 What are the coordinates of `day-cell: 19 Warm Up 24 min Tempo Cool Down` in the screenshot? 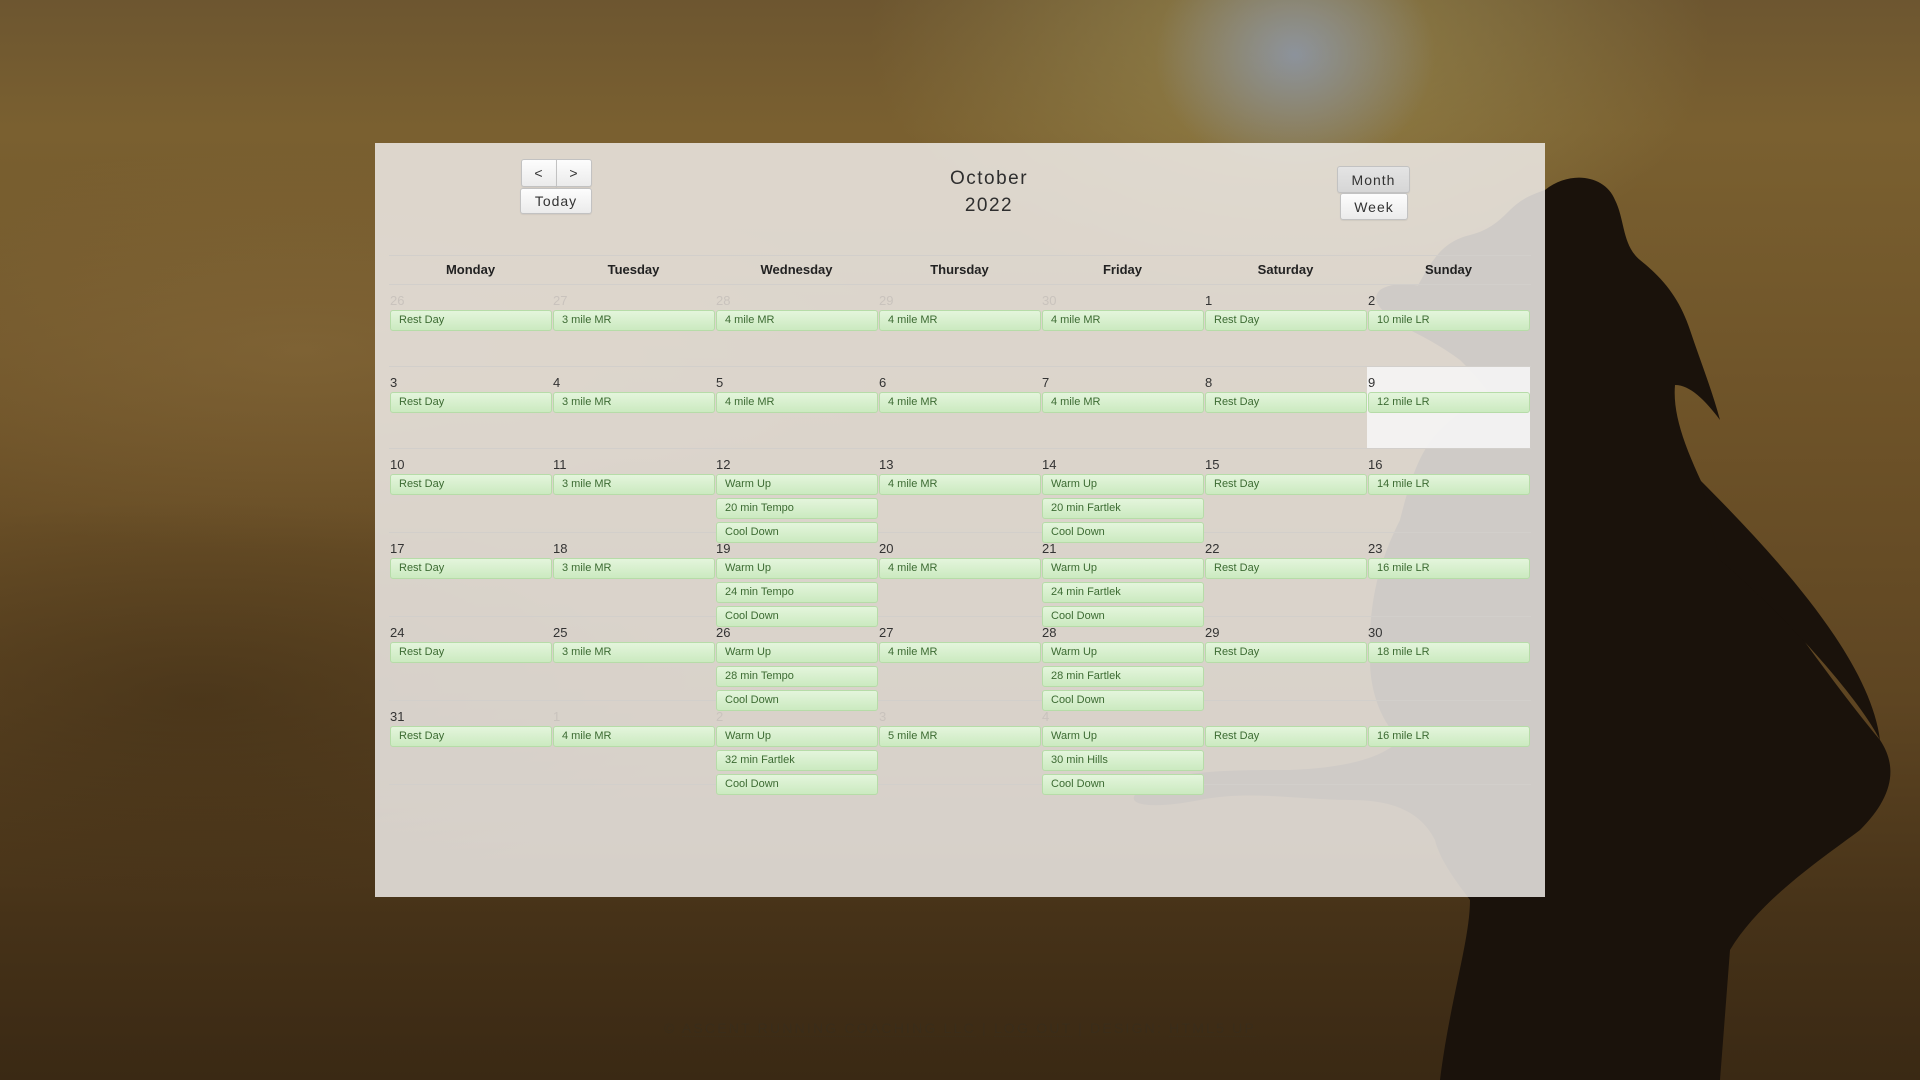 It's located at (796, 580).